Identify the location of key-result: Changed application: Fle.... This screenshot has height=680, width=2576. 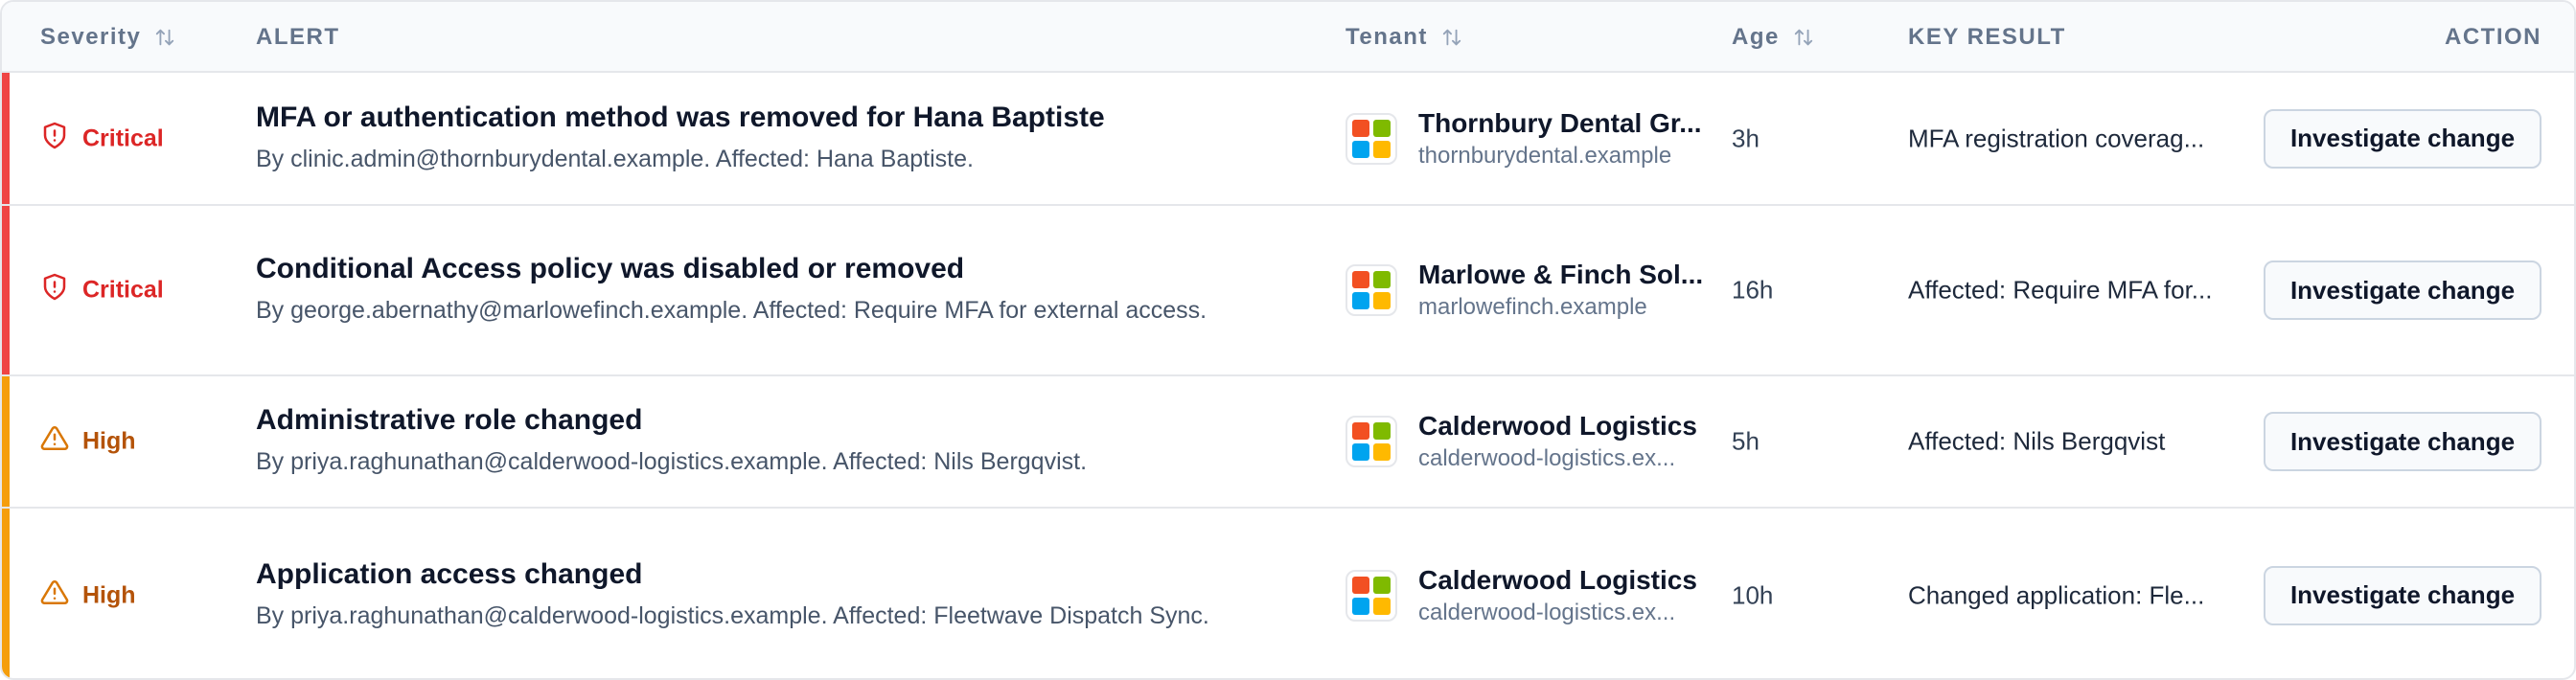
(2056, 594).